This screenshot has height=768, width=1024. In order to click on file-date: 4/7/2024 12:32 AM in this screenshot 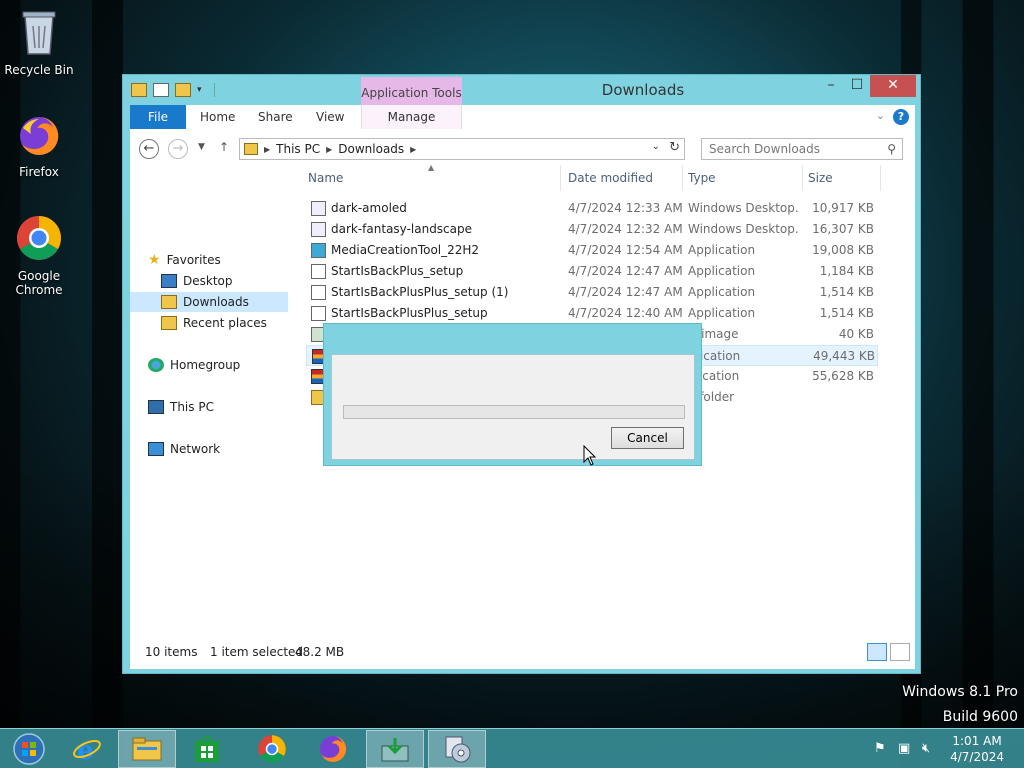, I will do `click(625, 229)`.